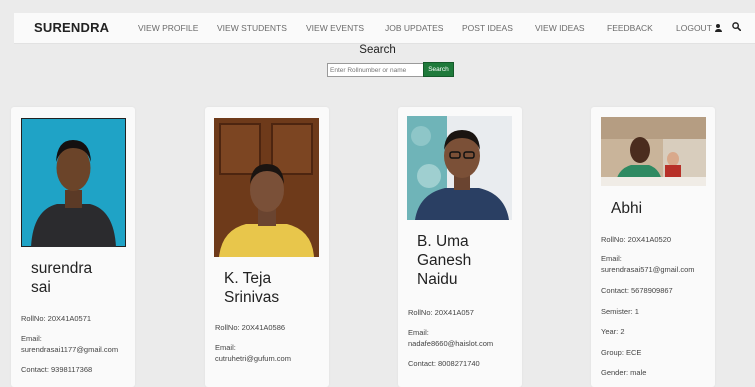 The height and width of the screenshot is (387, 755). I want to click on student-card: surendra sai RollNo: 20X41A0571 Email, so click(73, 247).